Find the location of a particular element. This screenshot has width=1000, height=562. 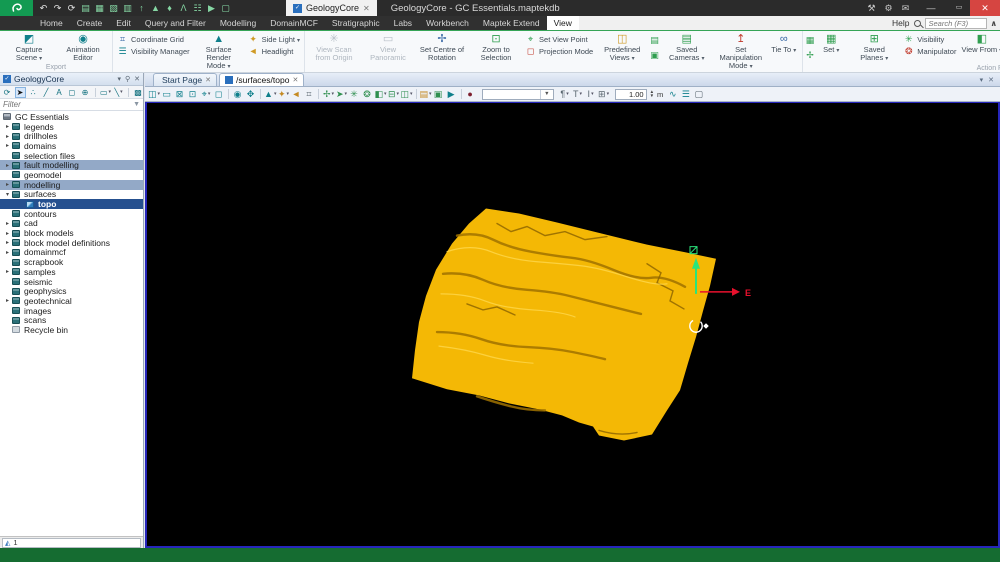

menu-item: Edit is located at coordinates (123, 23).